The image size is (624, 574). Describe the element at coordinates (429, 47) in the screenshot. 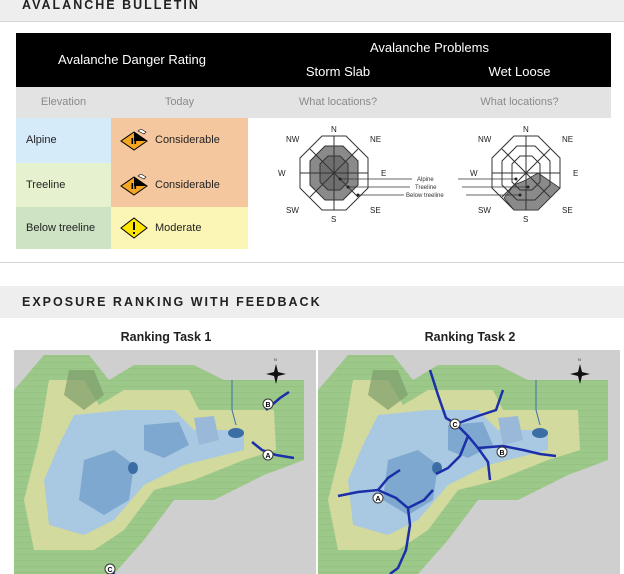

I see `avalanche-problems-header: Avalanche Problems` at that location.